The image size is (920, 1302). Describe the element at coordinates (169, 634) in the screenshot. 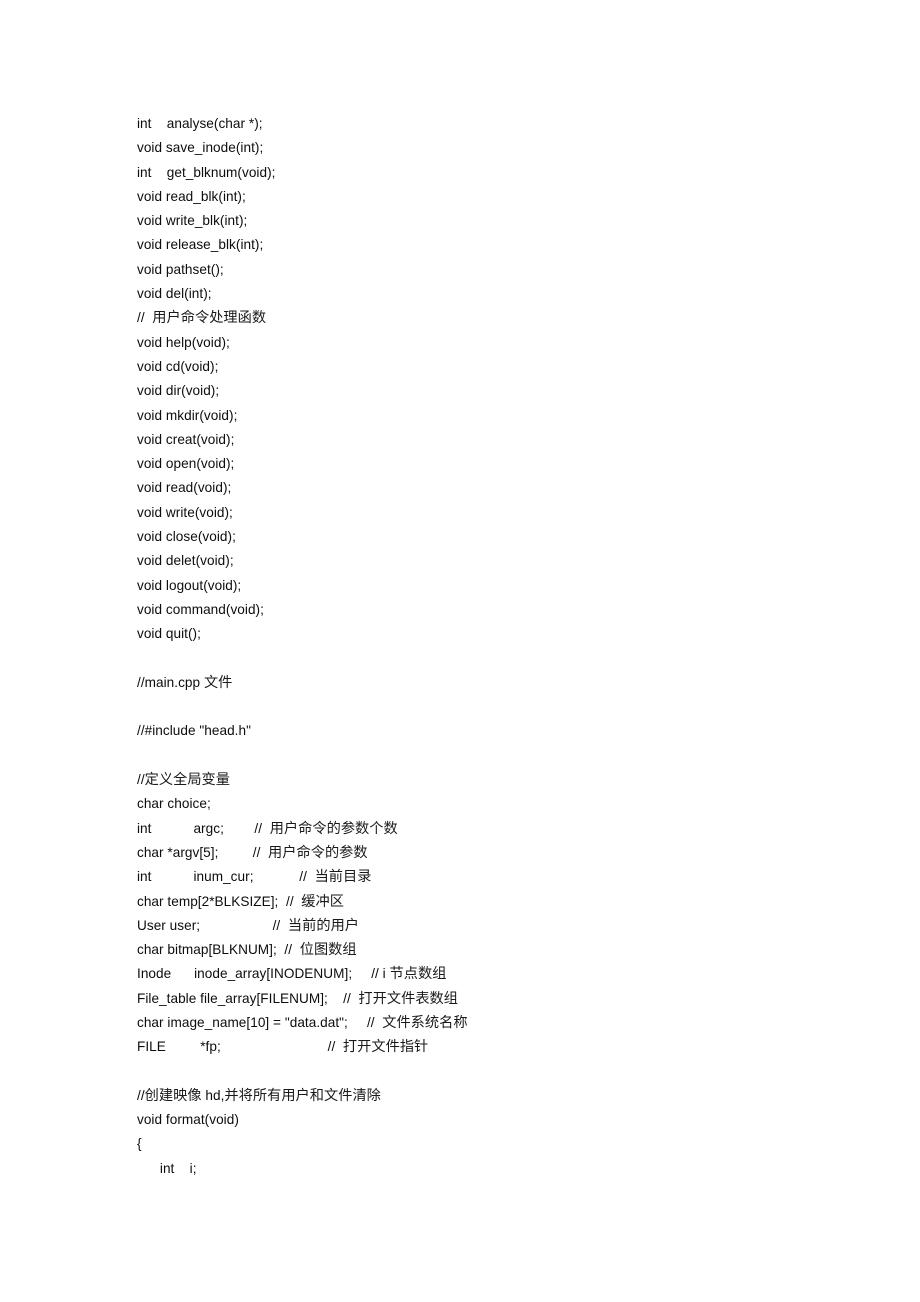

I see `code-line: void quit();` at that location.